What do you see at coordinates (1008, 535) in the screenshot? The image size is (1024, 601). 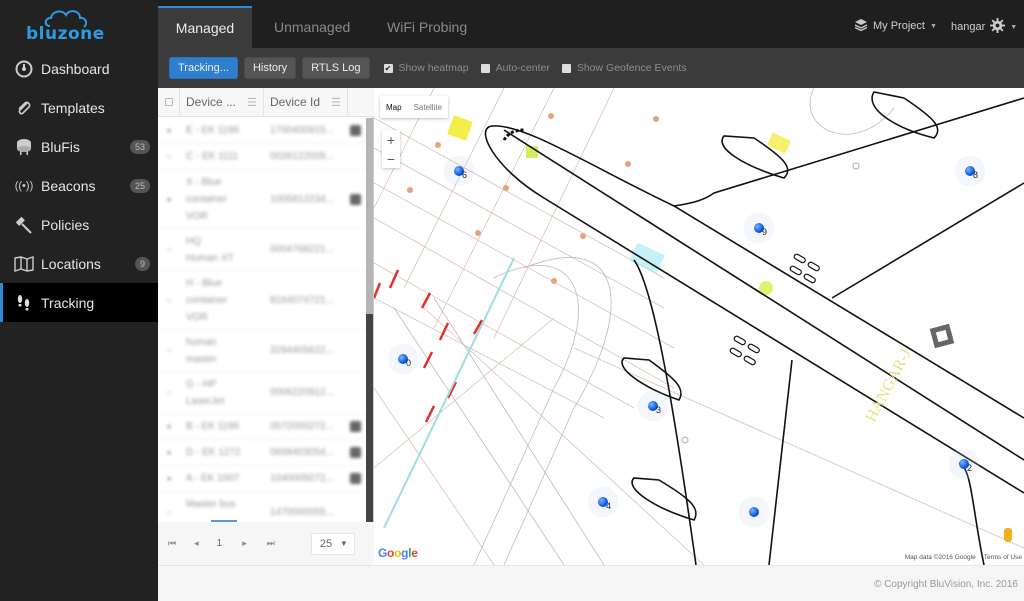 I see `street-view-pegman-icon` at bounding box center [1008, 535].